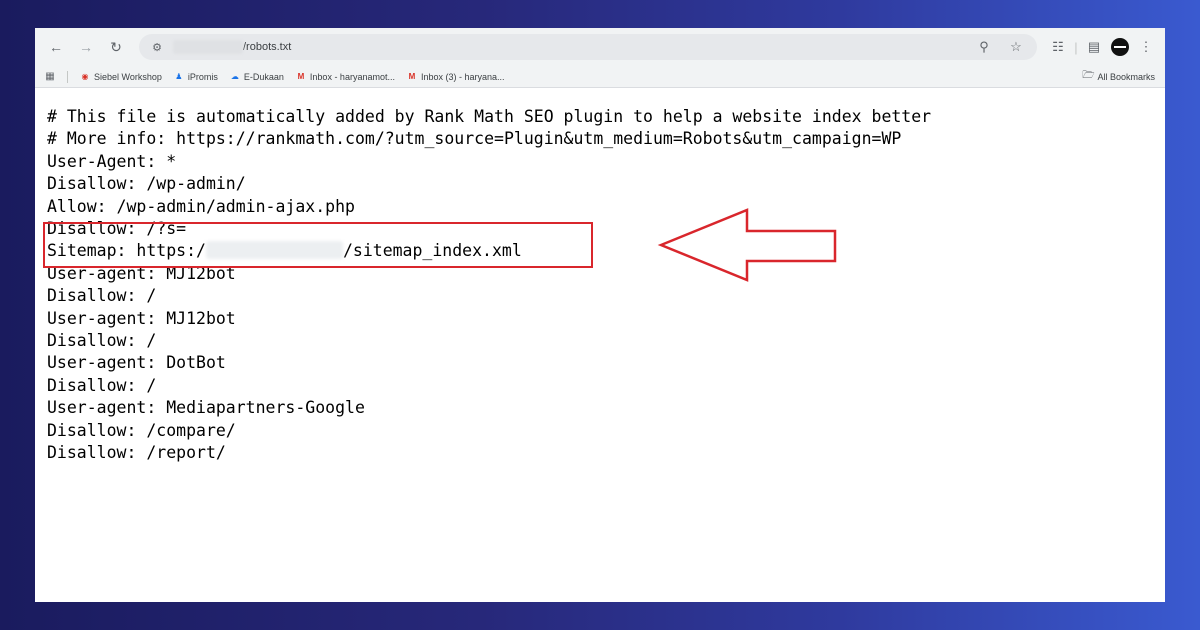 The width and height of the screenshot is (1200, 630). What do you see at coordinates (141, 318) in the screenshot?
I see `text-line: User-agent: MJ12bot` at bounding box center [141, 318].